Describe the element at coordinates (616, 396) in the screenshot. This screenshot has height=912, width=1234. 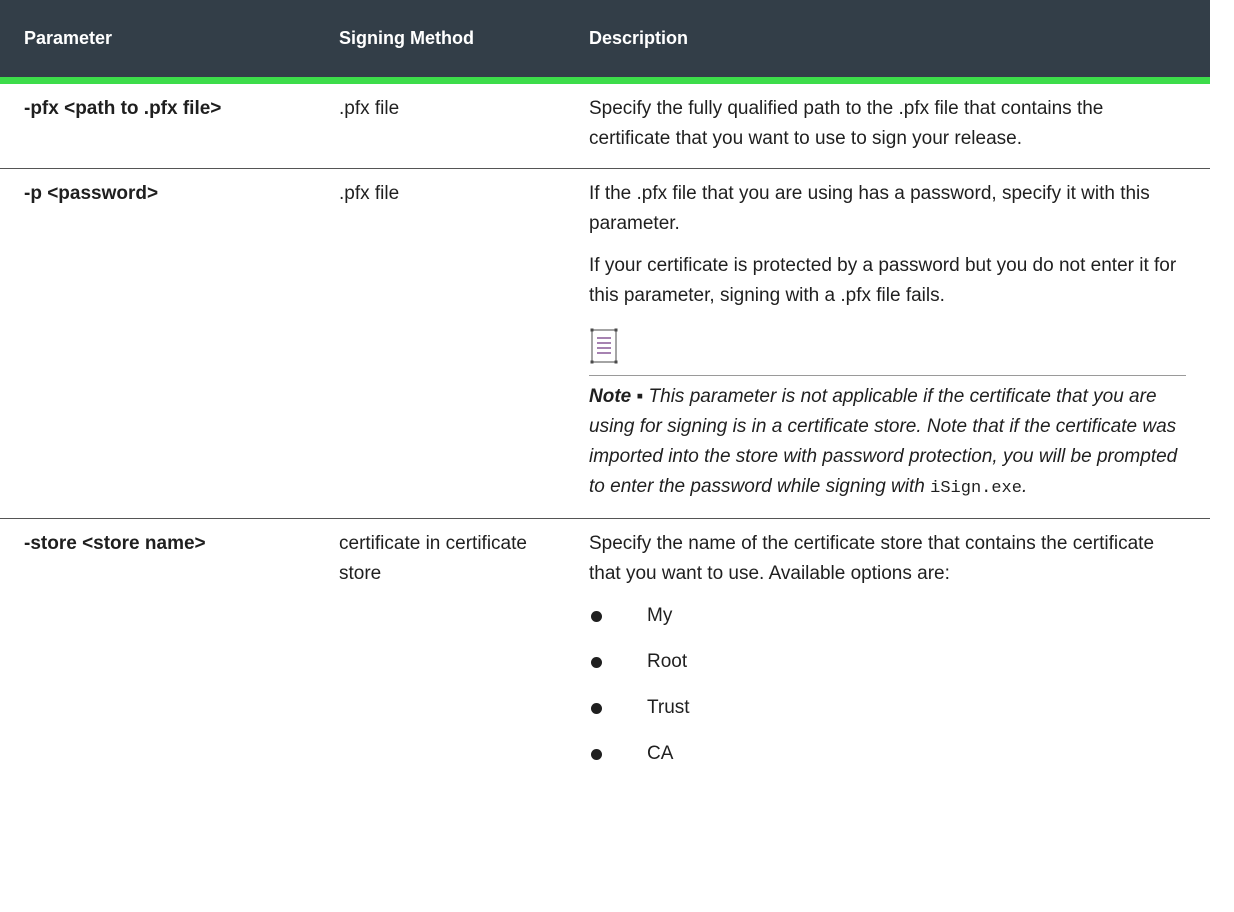
I see `note-label: Note ▪` at that location.